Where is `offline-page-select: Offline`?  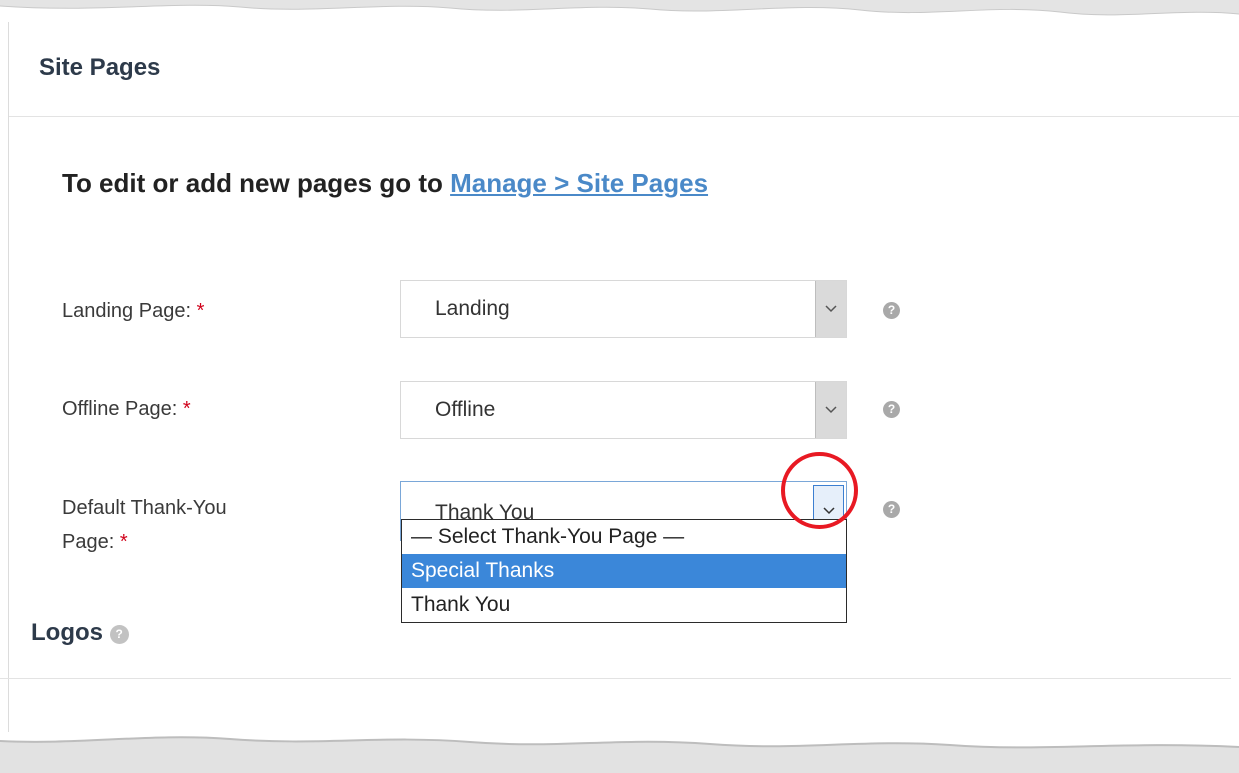 offline-page-select: Offline is located at coordinates (623, 410).